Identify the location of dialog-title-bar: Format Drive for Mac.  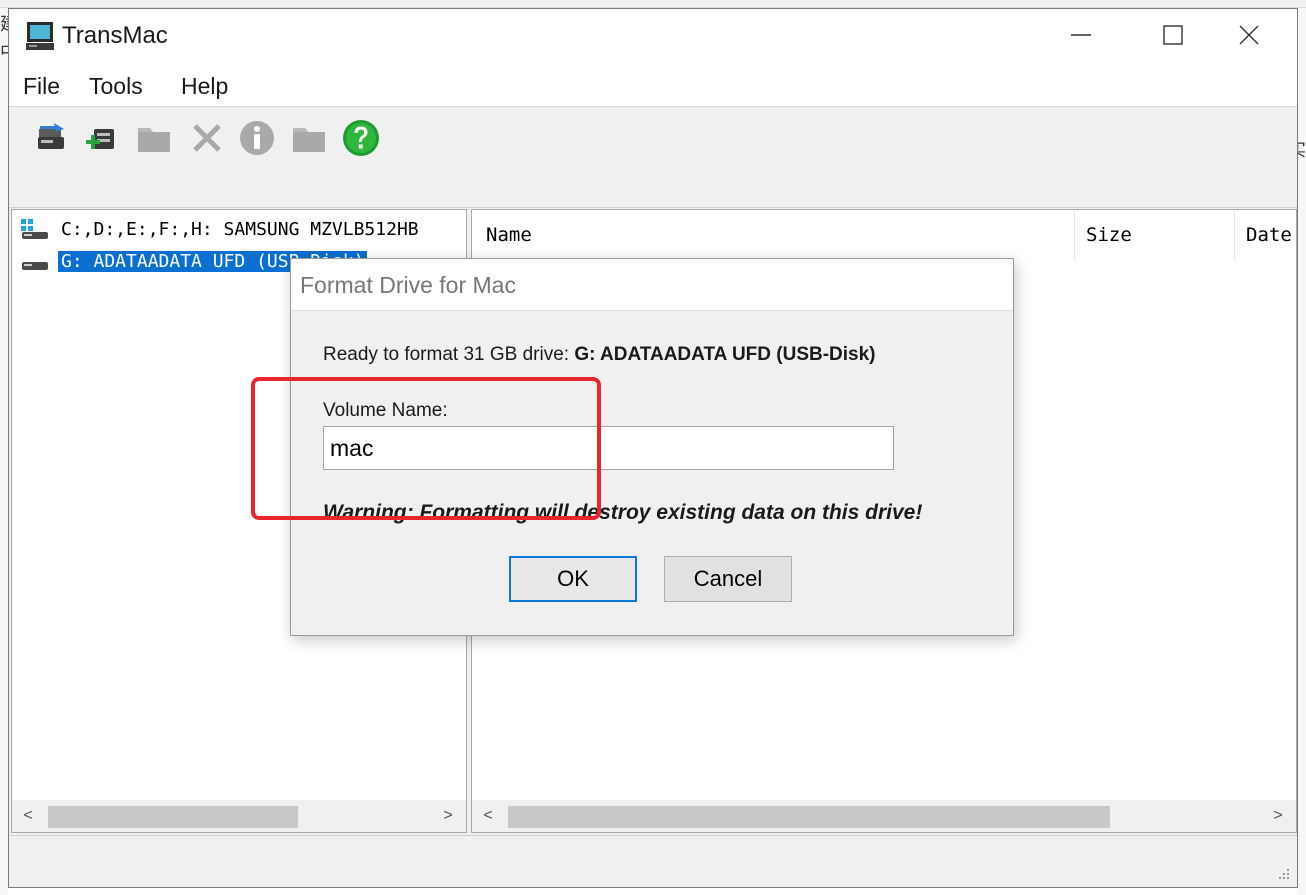
(652, 285).